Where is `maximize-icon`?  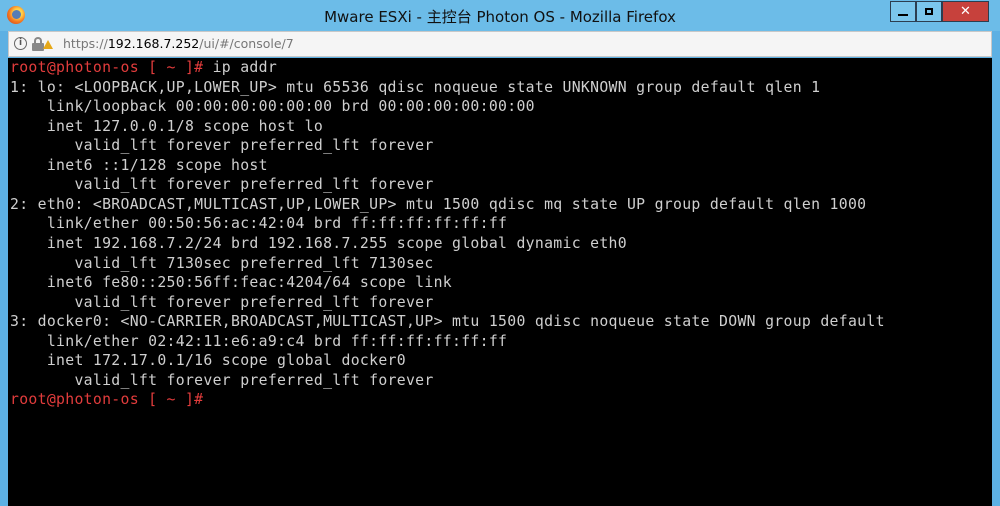
maximize-icon is located at coordinates (929, 11).